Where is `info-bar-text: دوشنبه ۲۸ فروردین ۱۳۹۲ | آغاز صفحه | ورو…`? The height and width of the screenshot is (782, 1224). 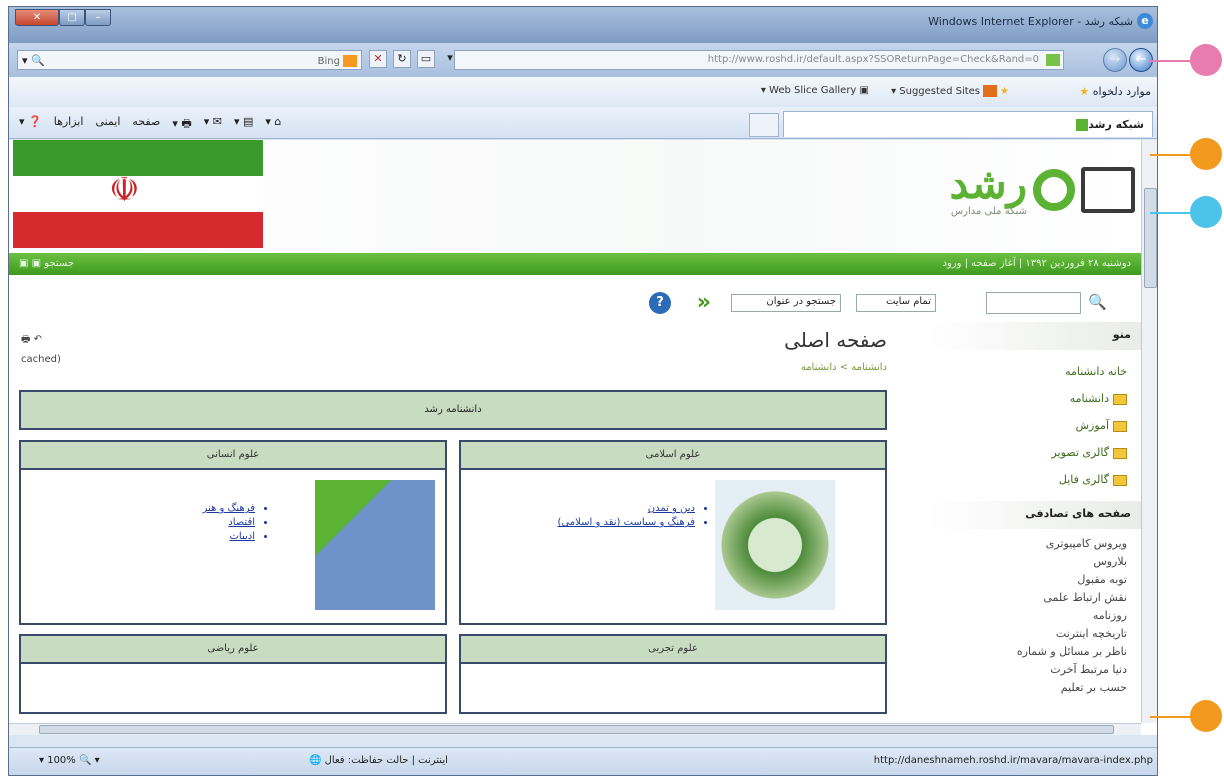
info-bar-text: دوشنبه ۲۸ فروردین ۱۳۹۲ | آغاز صفحه | ورو… is located at coordinates (1036, 263).